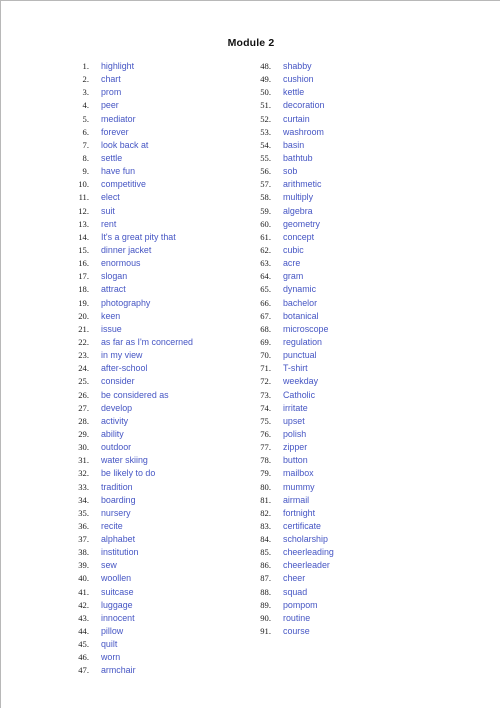 Image resolution: width=500 pixels, height=708 pixels. I want to click on vocabulary-item-term: kettle, so click(294, 92).